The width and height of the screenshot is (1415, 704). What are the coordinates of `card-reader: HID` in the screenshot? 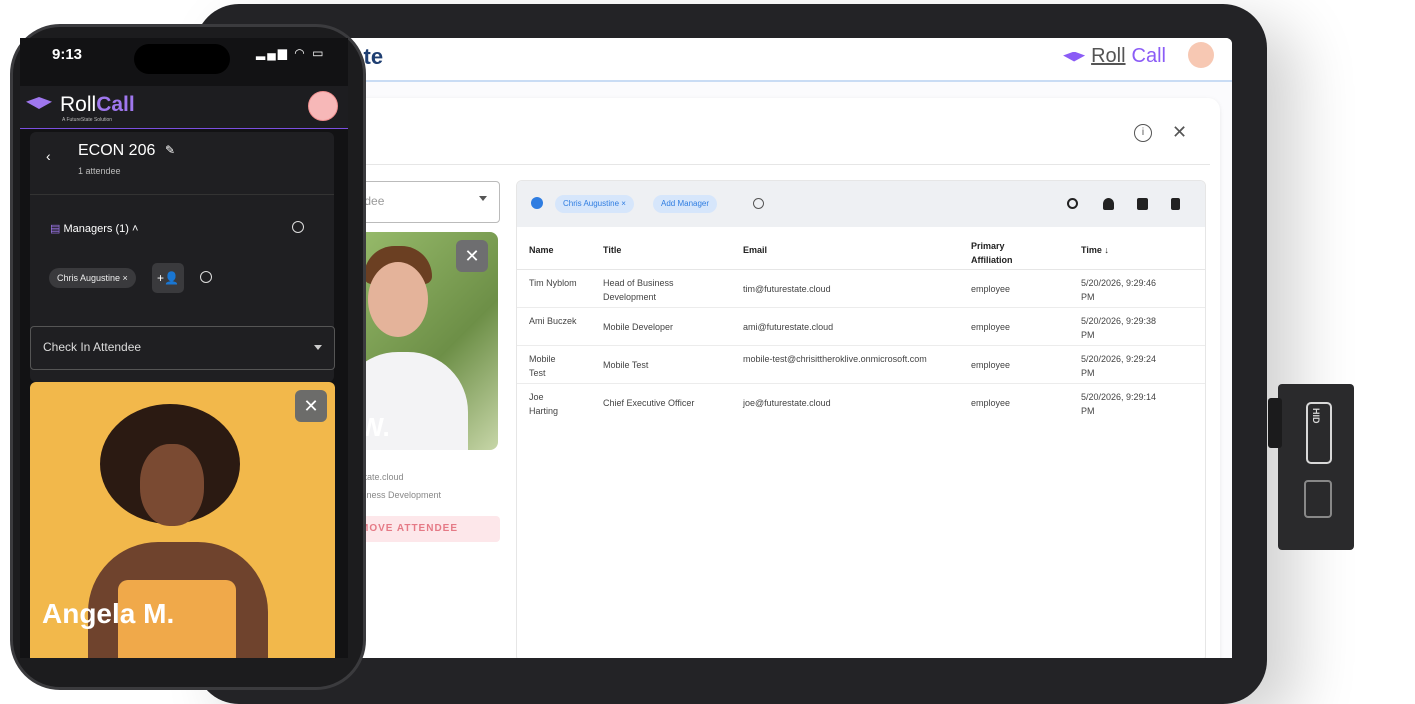 It's located at (1311, 467).